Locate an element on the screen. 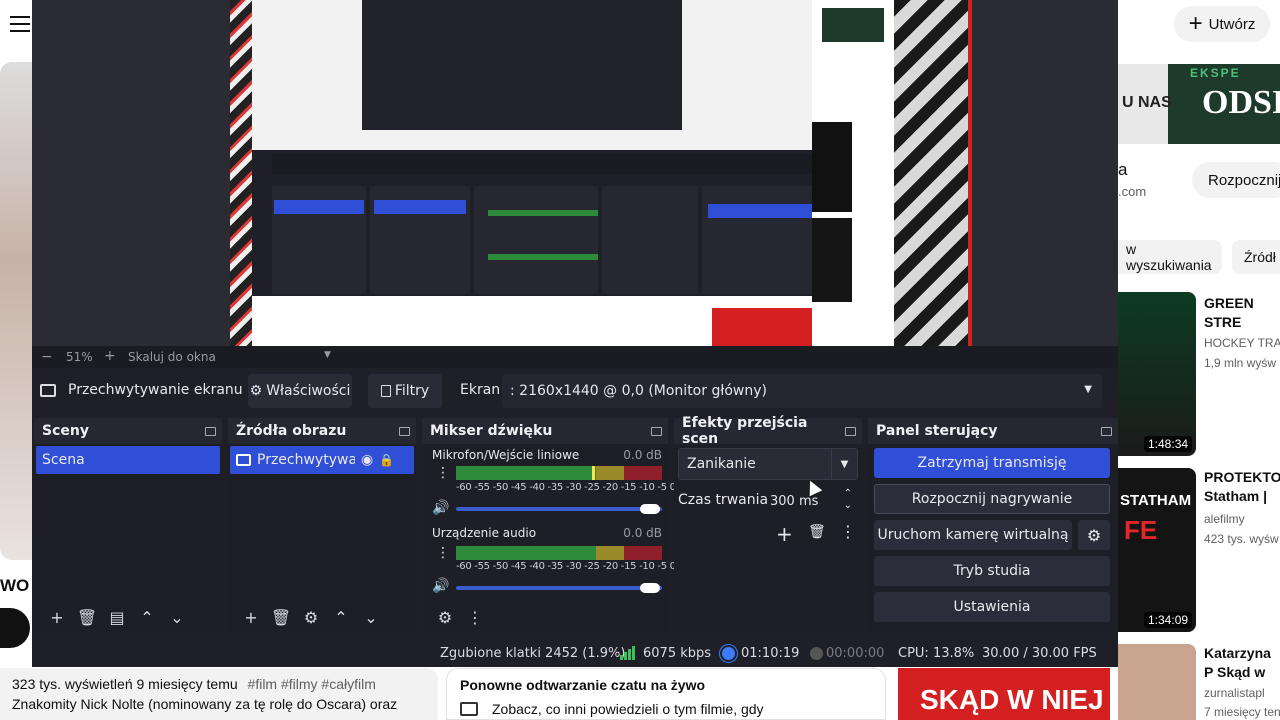 Image resolution: width=1280 pixels, height=720 pixels. add-transition-icon: + is located at coordinates (784, 534).